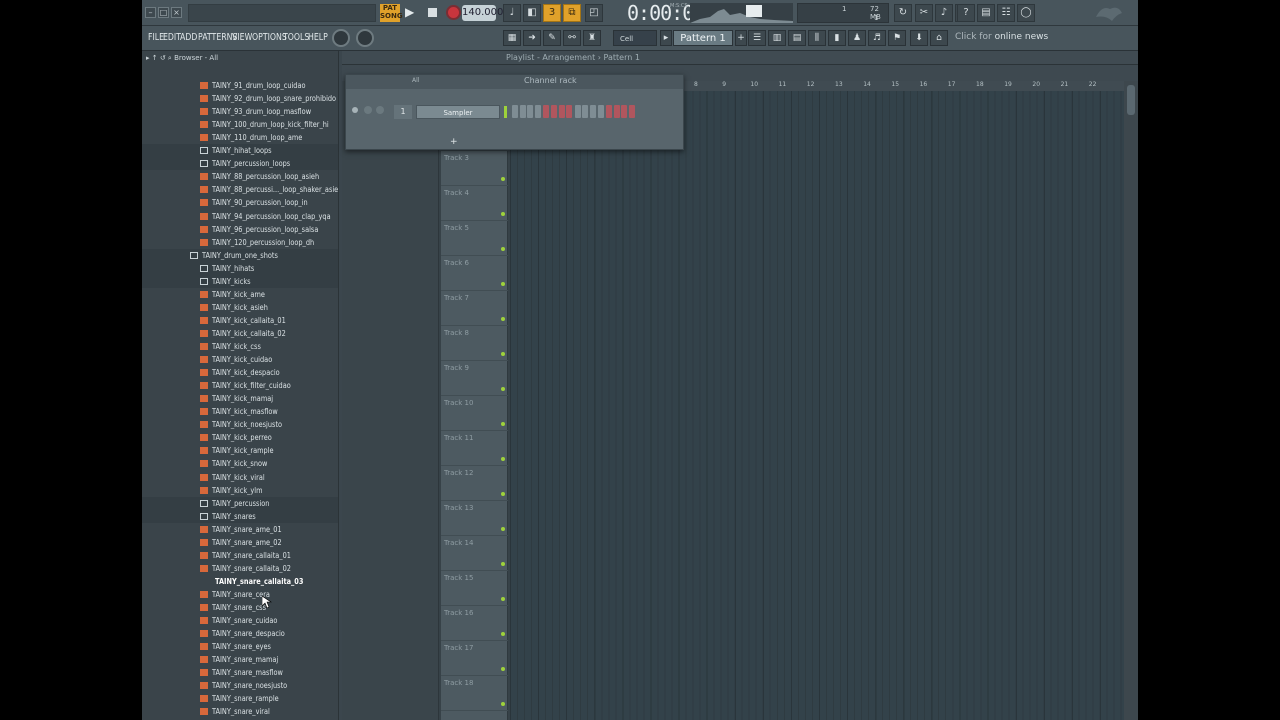 The height and width of the screenshot is (720, 1280). What do you see at coordinates (482, 13) in the screenshot?
I see `tempo-display: 140.000` at bounding box center [482, 13].